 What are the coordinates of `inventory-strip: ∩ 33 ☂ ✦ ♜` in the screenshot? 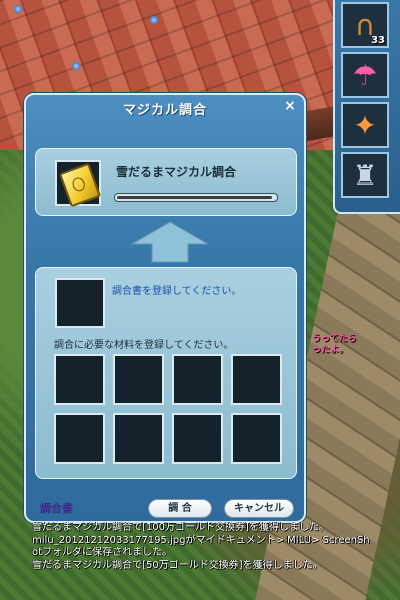 It's located at (366, 107).